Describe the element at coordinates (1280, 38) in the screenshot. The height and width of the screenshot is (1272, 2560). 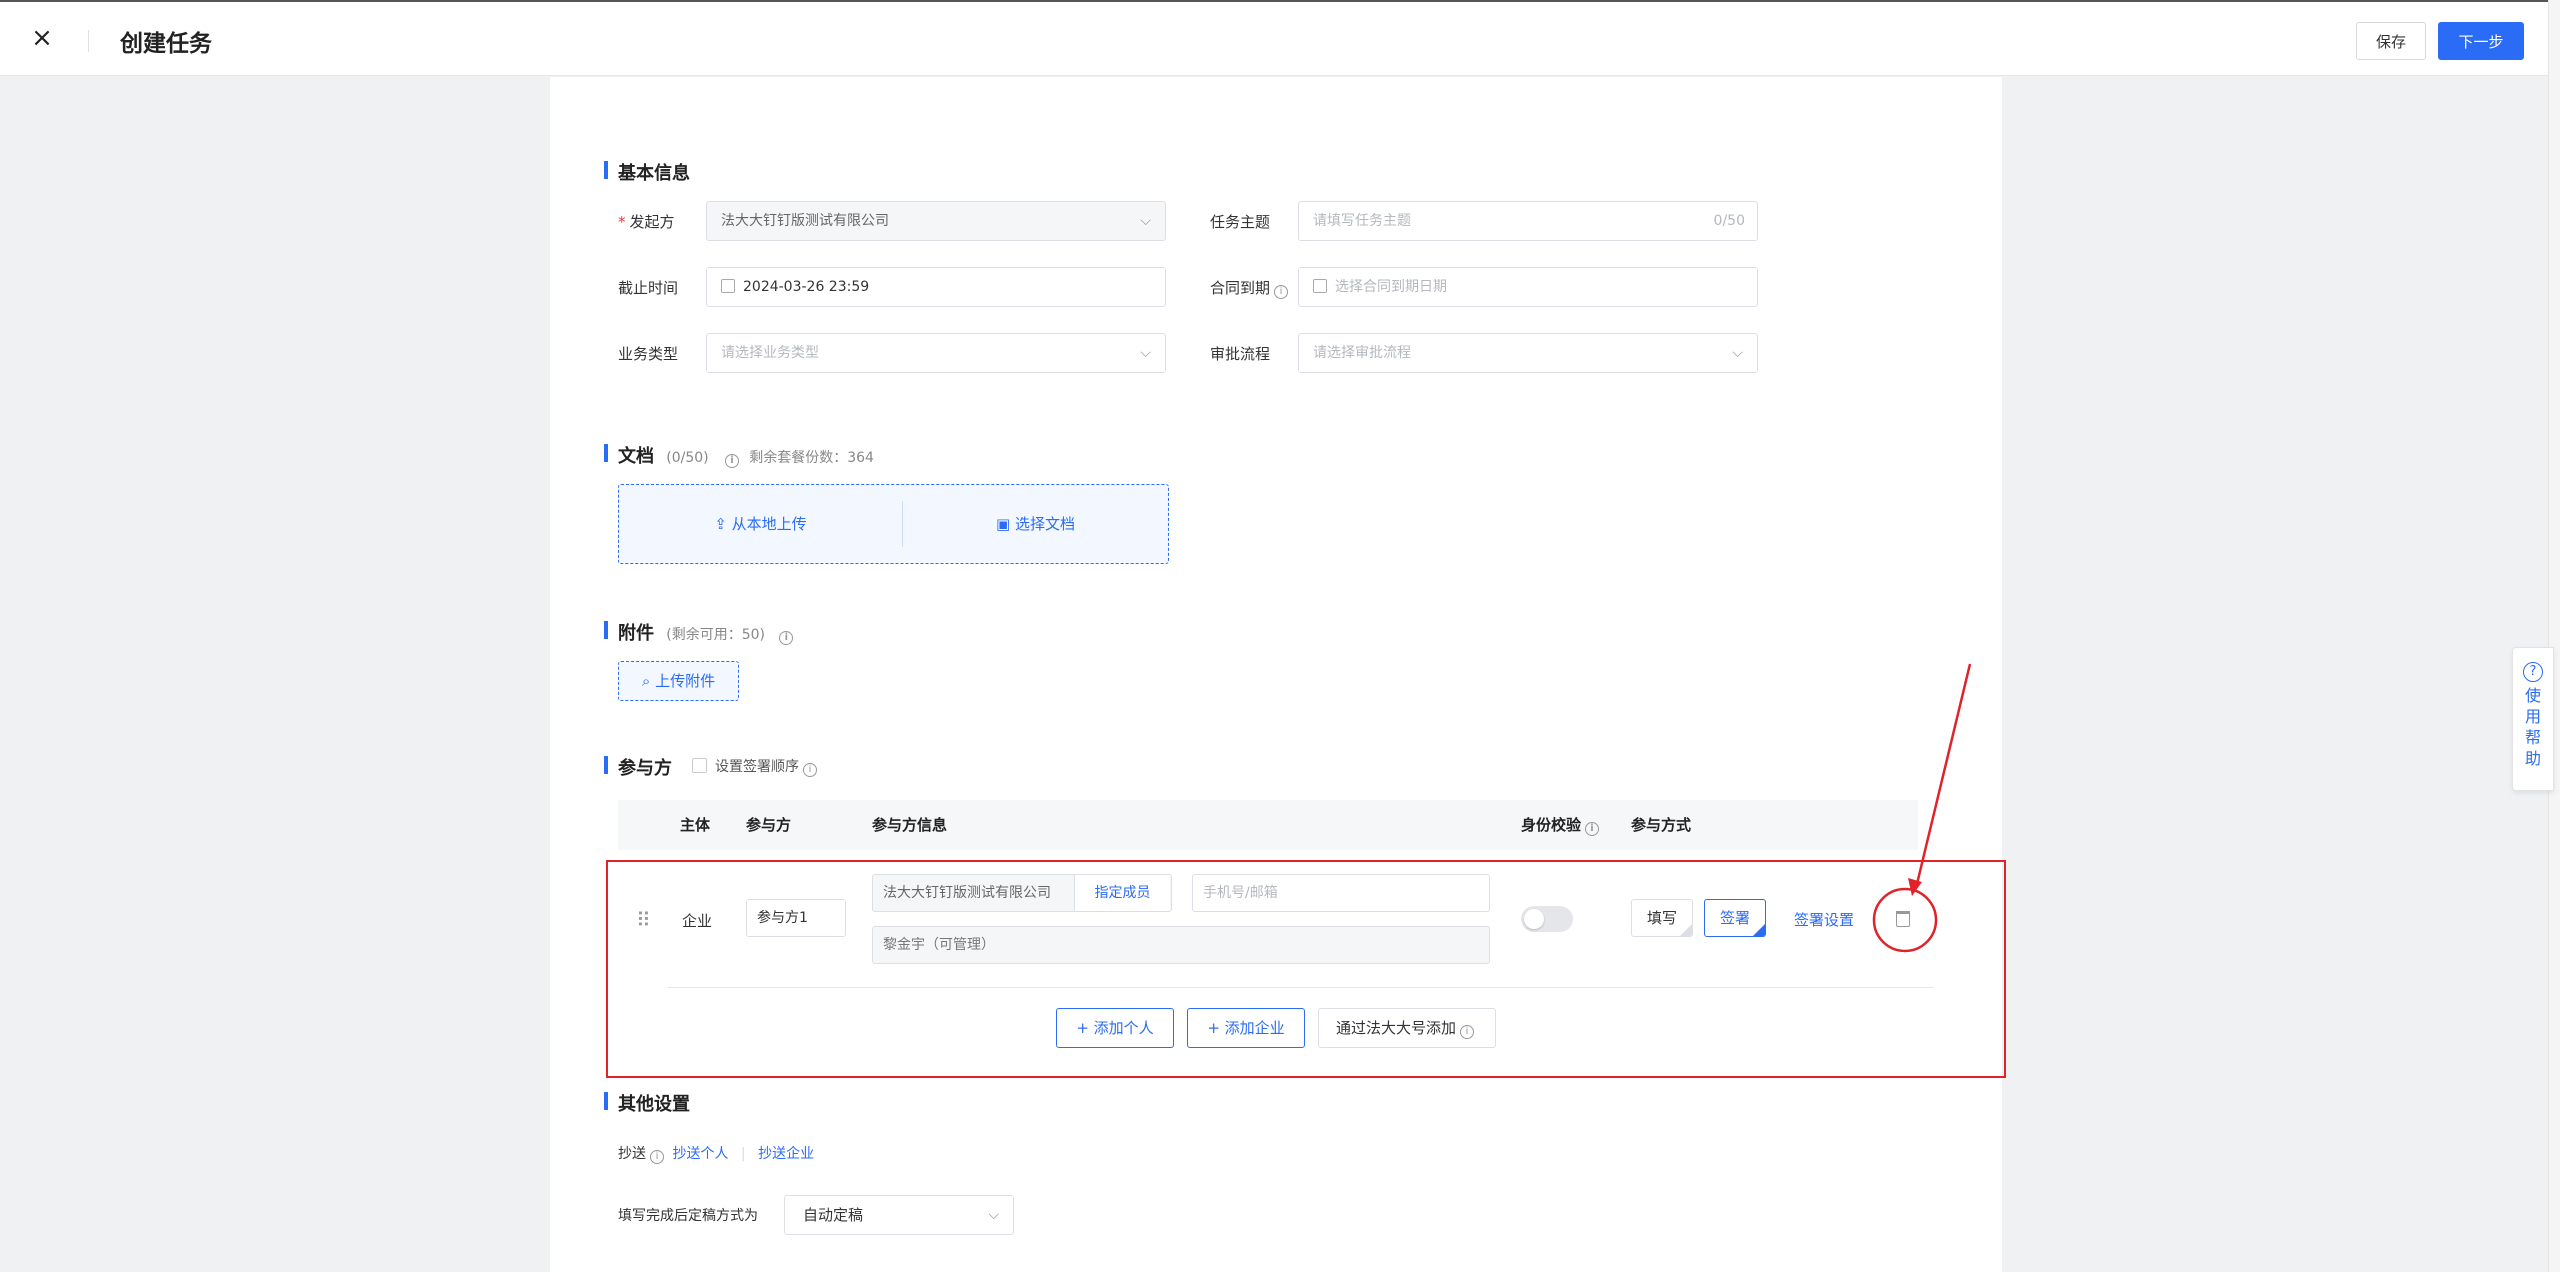
I see `top-bar: × 创建任务 保存 下一步` at that location.